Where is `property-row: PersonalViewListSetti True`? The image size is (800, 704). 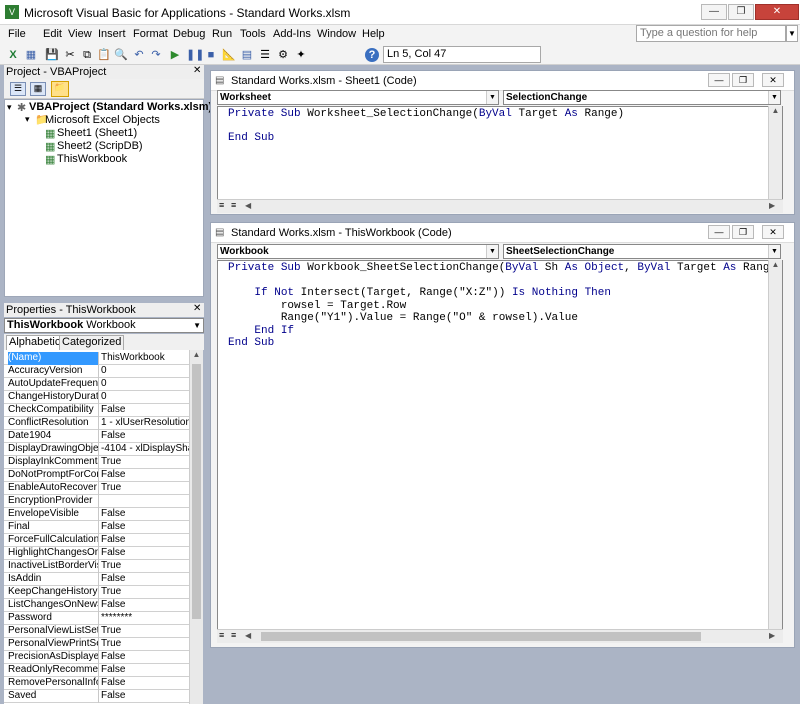 property-row: PersonalViewListSetti True is located at coordinates (96, 631).